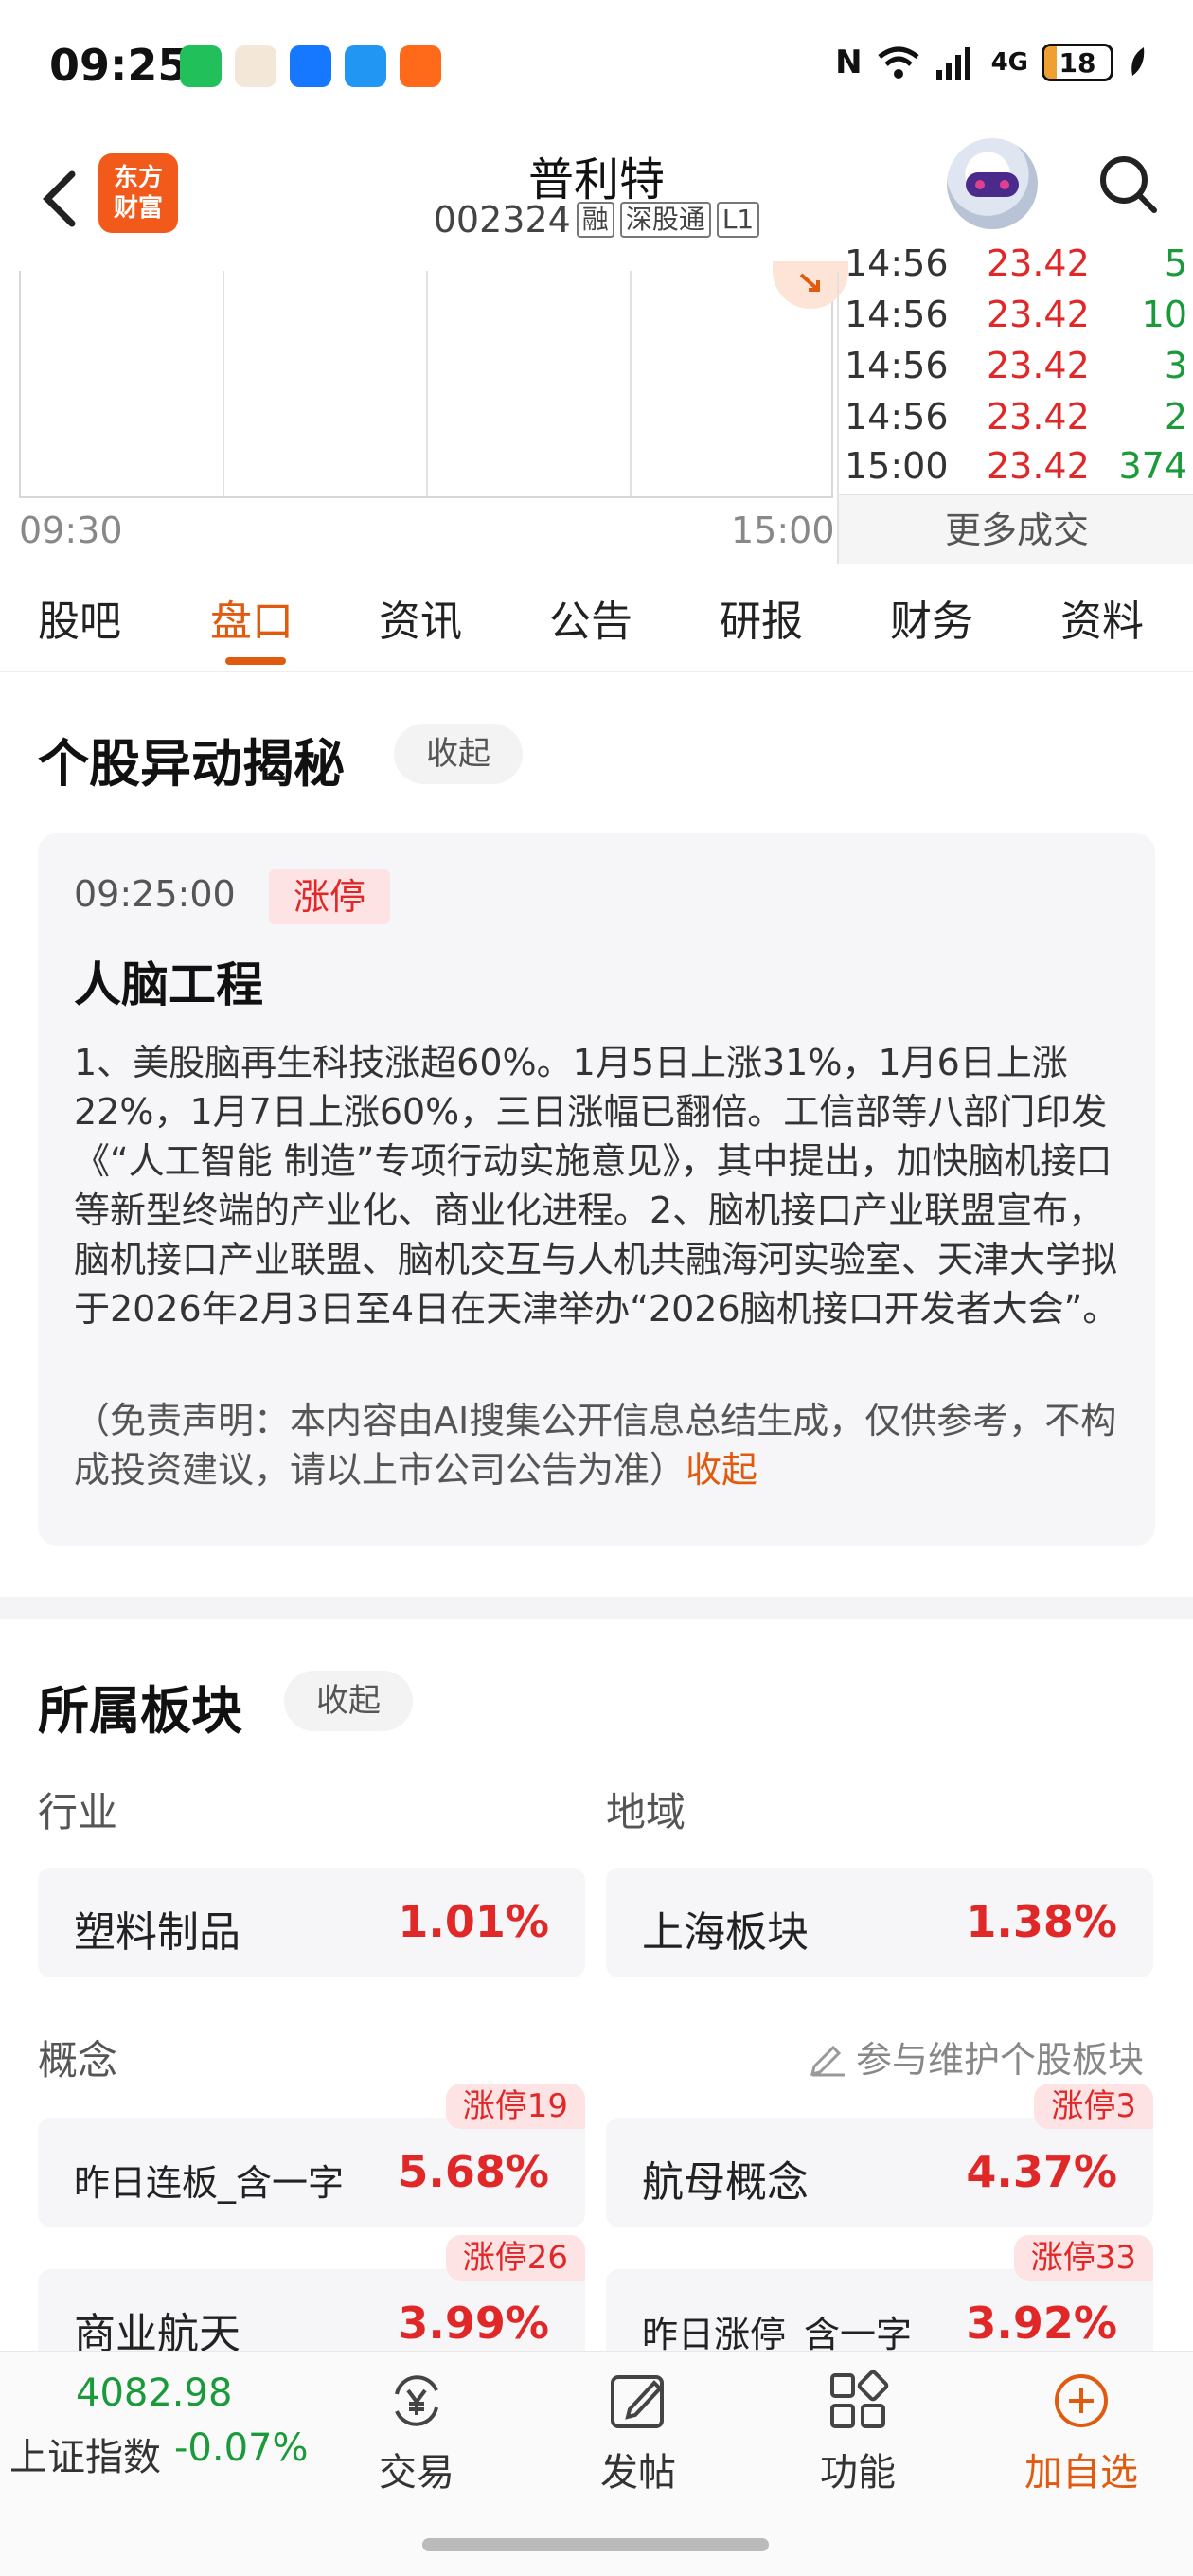 This screenshot has height=2576, width=1193. I want to click on nav-add-watchlist: 加自选, so click(1081, 2432).